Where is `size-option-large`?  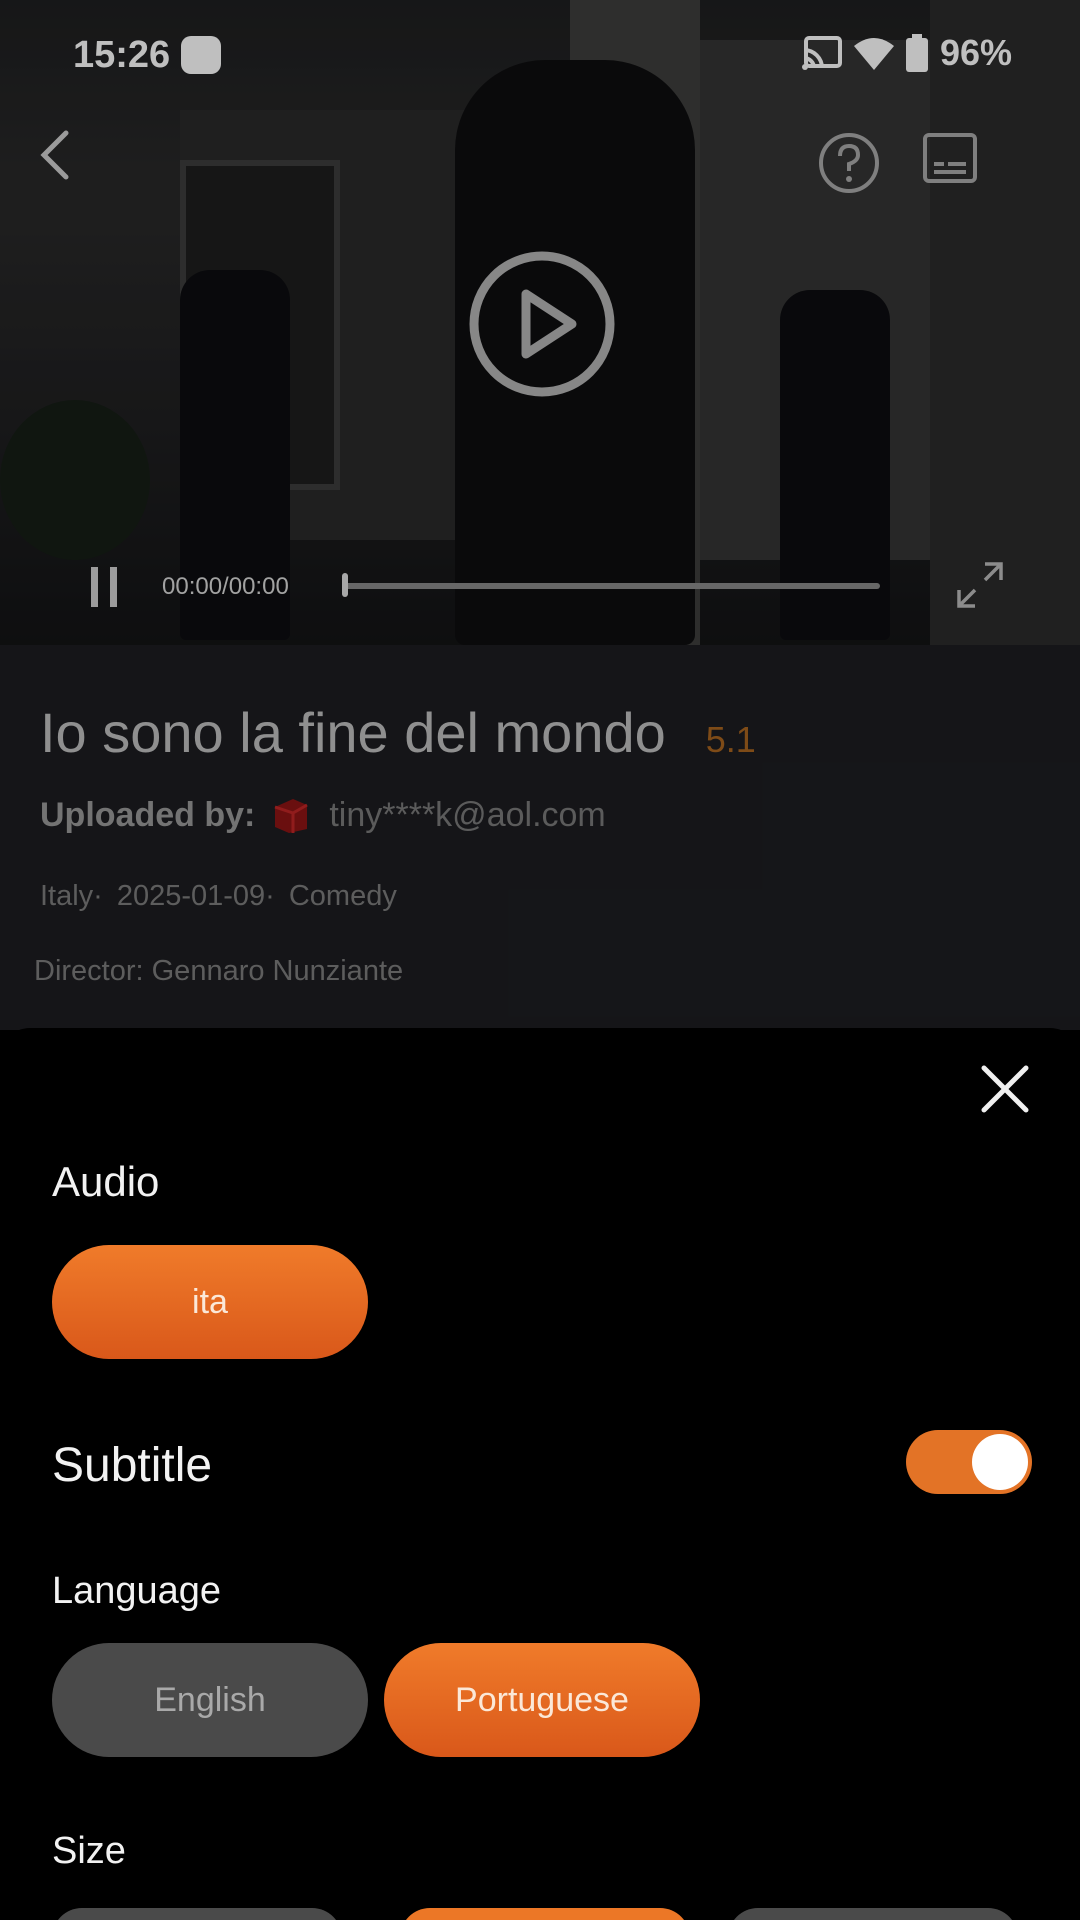
size-option-large is located at coordinates (873, 1914).